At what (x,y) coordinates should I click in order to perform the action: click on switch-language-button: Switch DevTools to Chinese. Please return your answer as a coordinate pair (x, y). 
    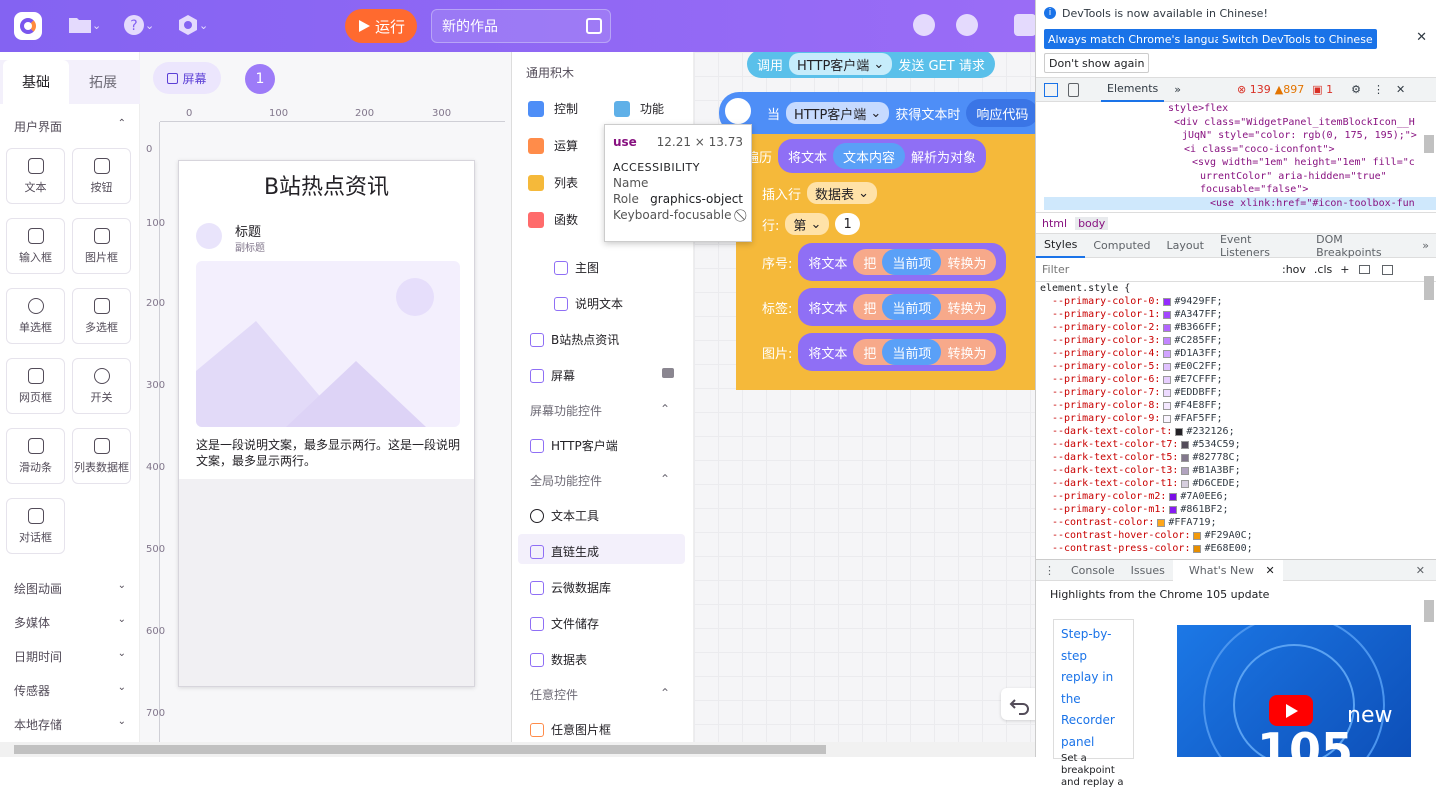
    Looking at the image, I should click on (1297, 39).